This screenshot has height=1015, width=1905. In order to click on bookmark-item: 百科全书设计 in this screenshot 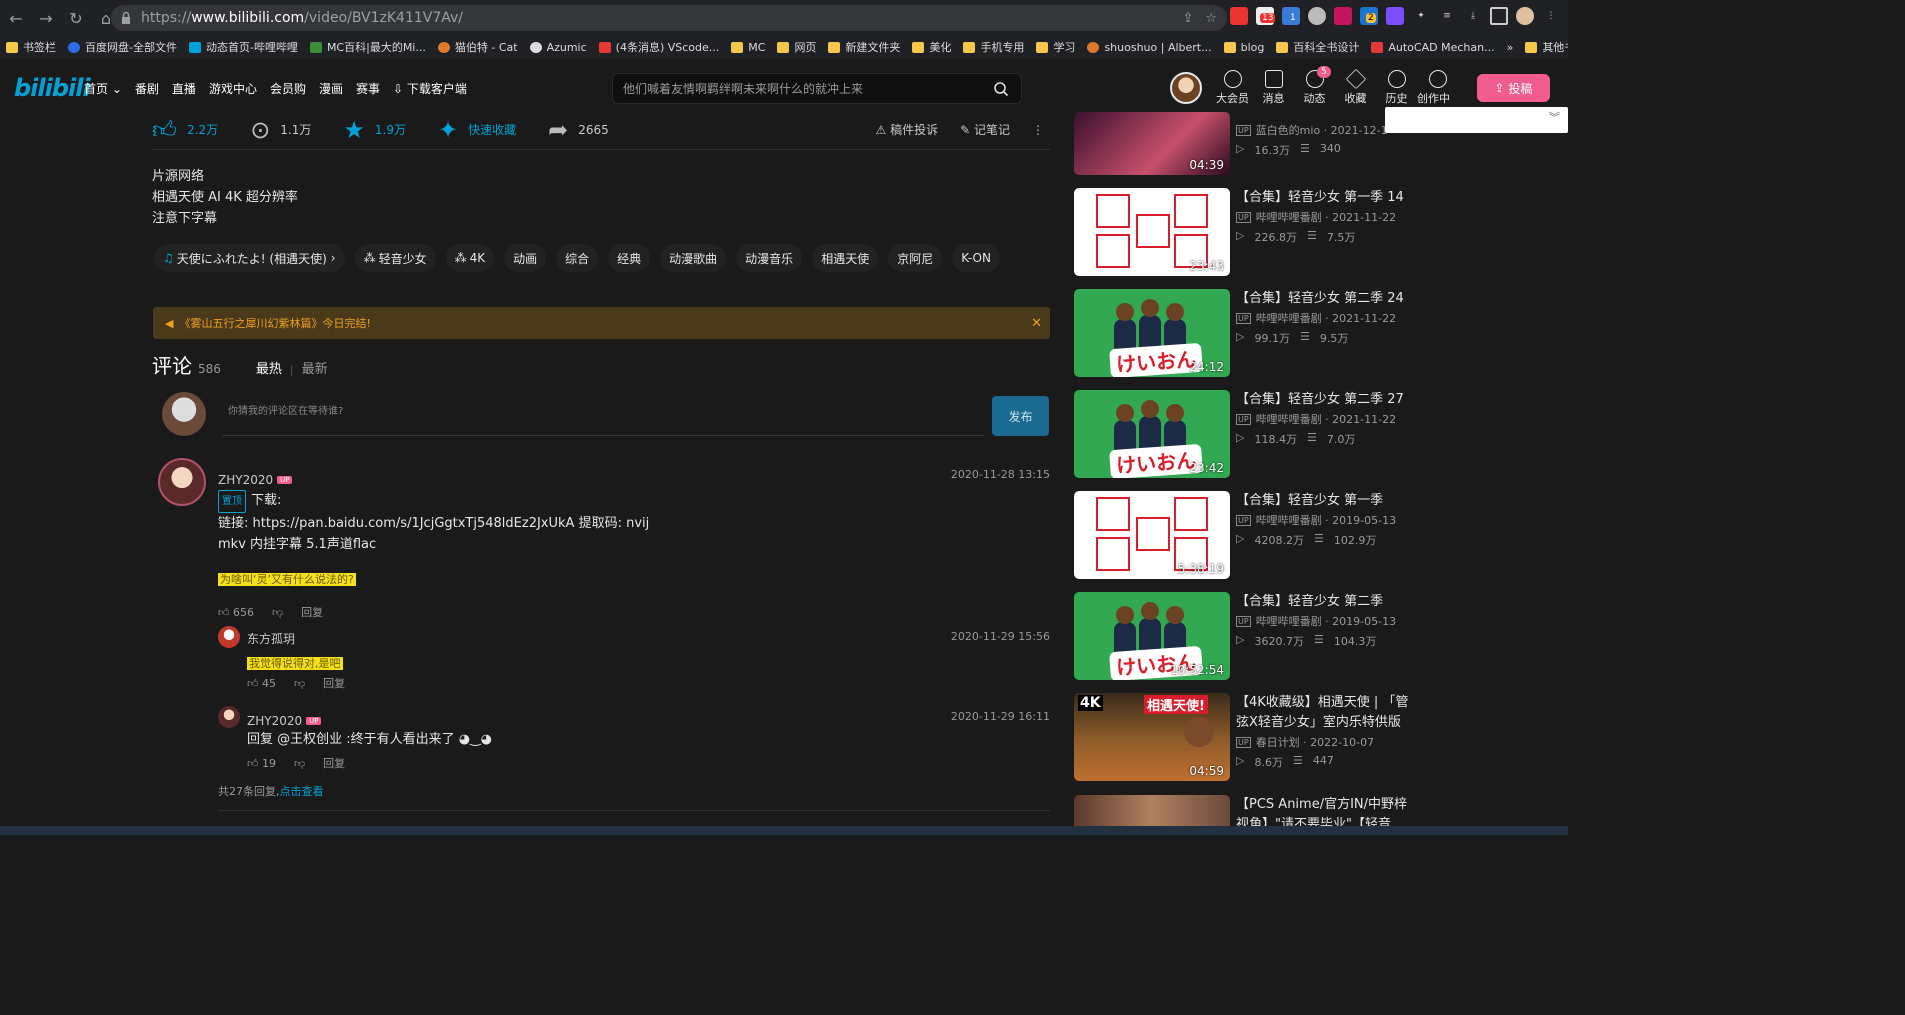, I will do `click(1317, 47)`.